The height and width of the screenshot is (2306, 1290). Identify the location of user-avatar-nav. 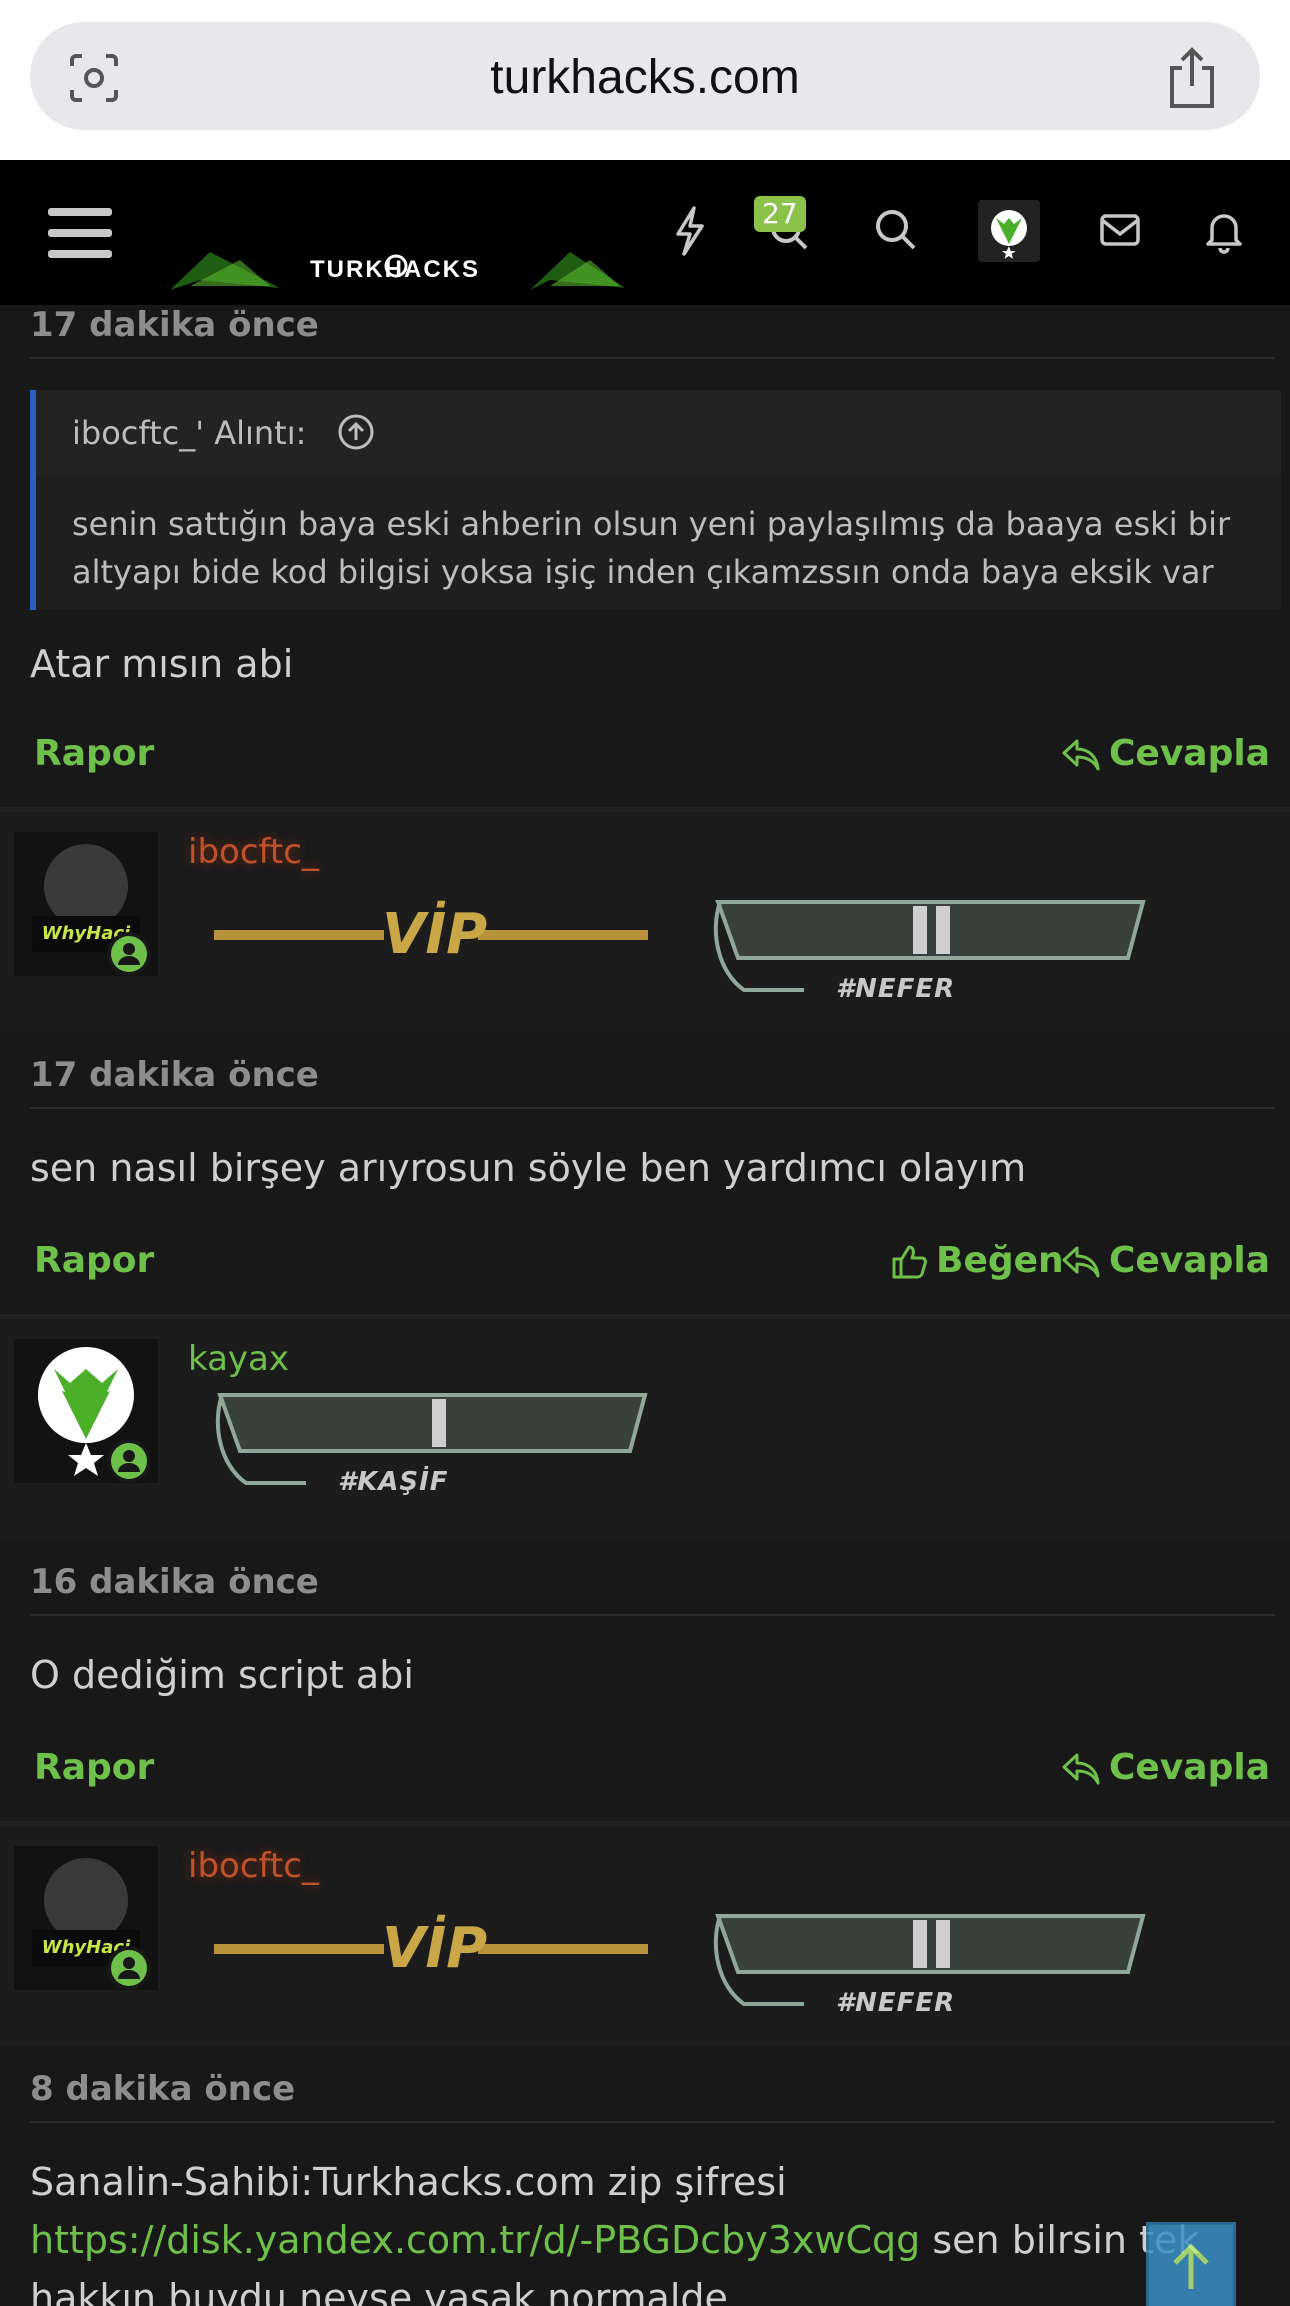
(1009, 231).